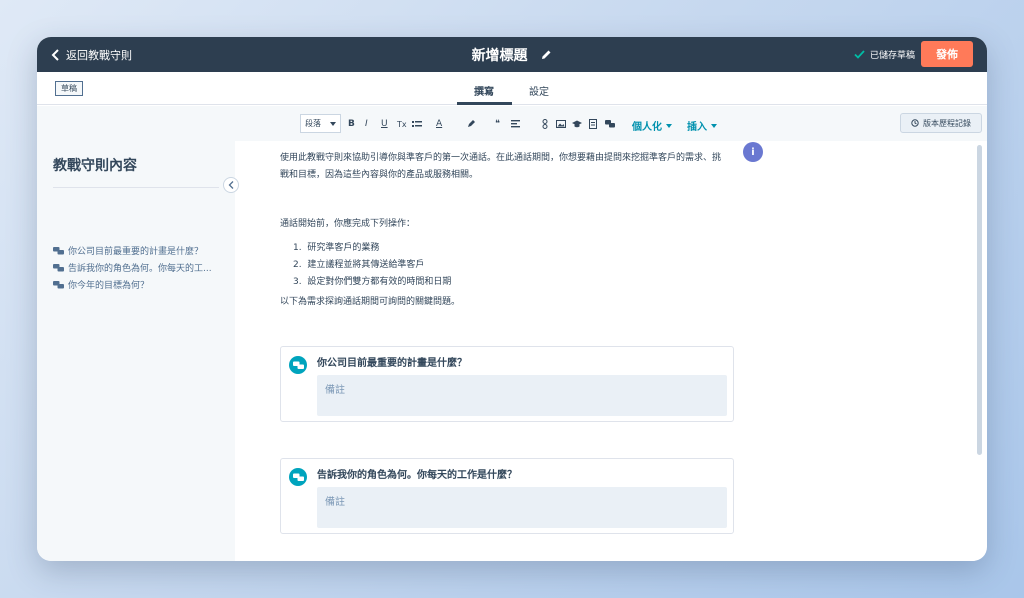 The width and height of the screenshot is (1024, 598). Describe the element at coordinates (512, 88) in the screenshot. I see `tab-bar: 草稿 撰寫 設定` at that location.